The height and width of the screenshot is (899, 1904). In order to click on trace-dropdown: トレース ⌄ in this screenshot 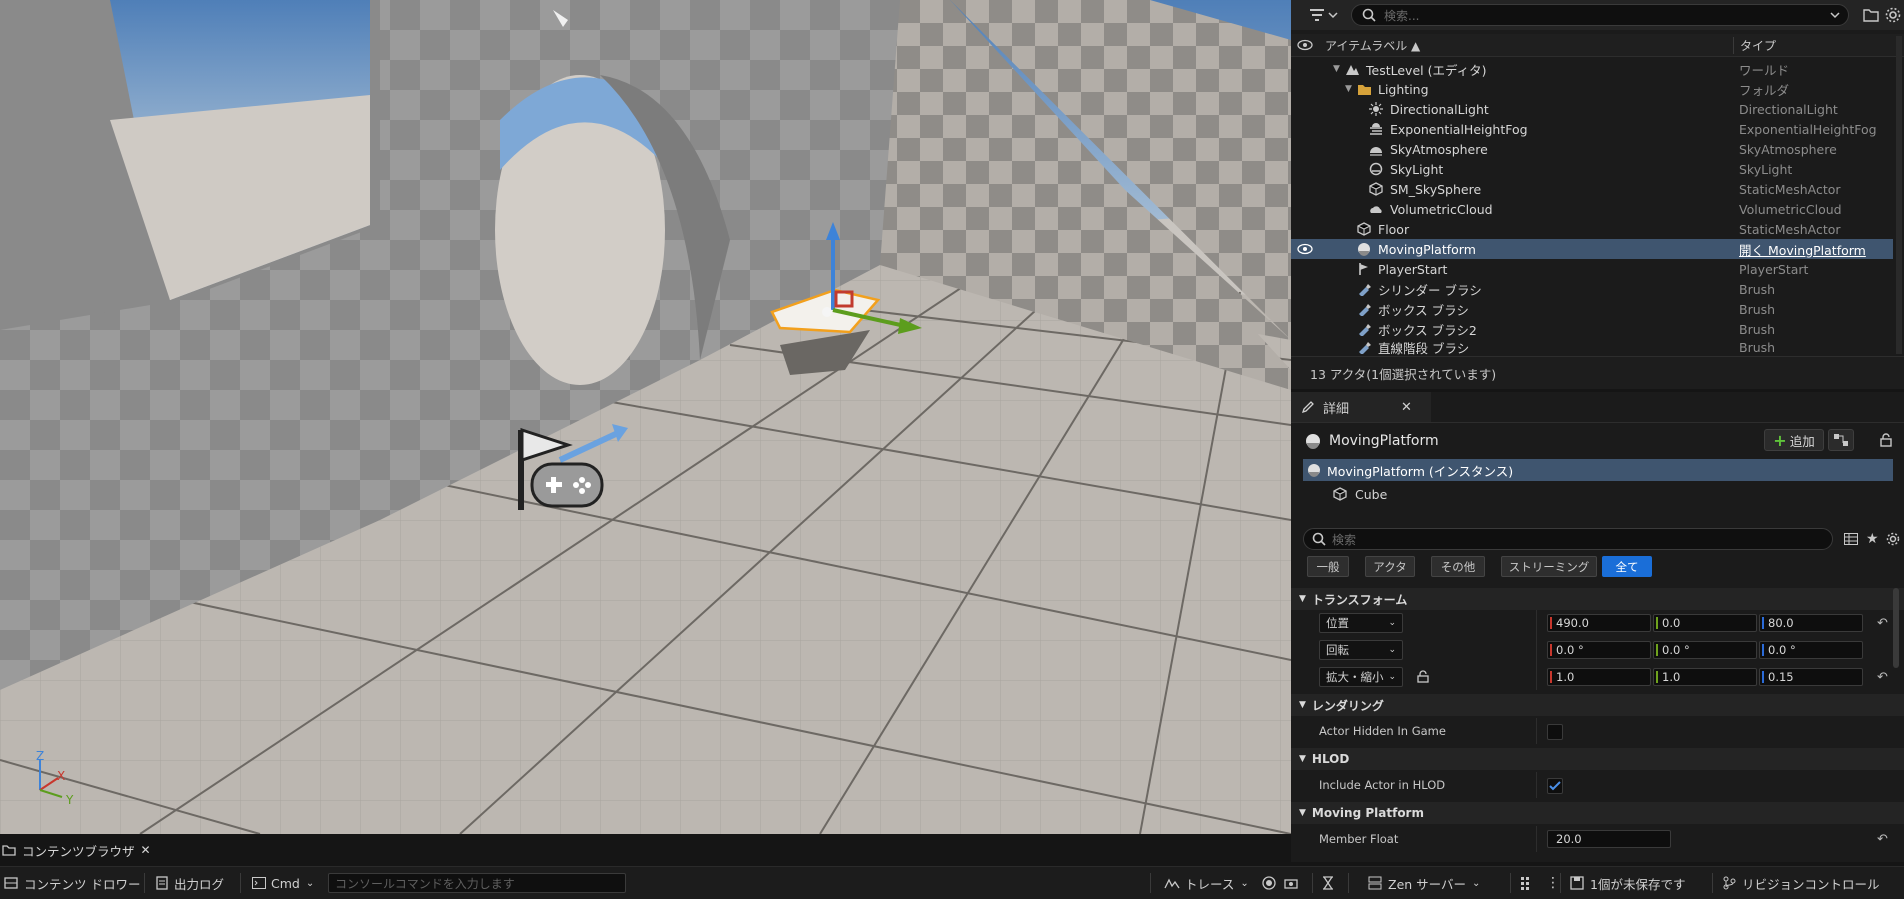, I will do `click(1206, 883)`.